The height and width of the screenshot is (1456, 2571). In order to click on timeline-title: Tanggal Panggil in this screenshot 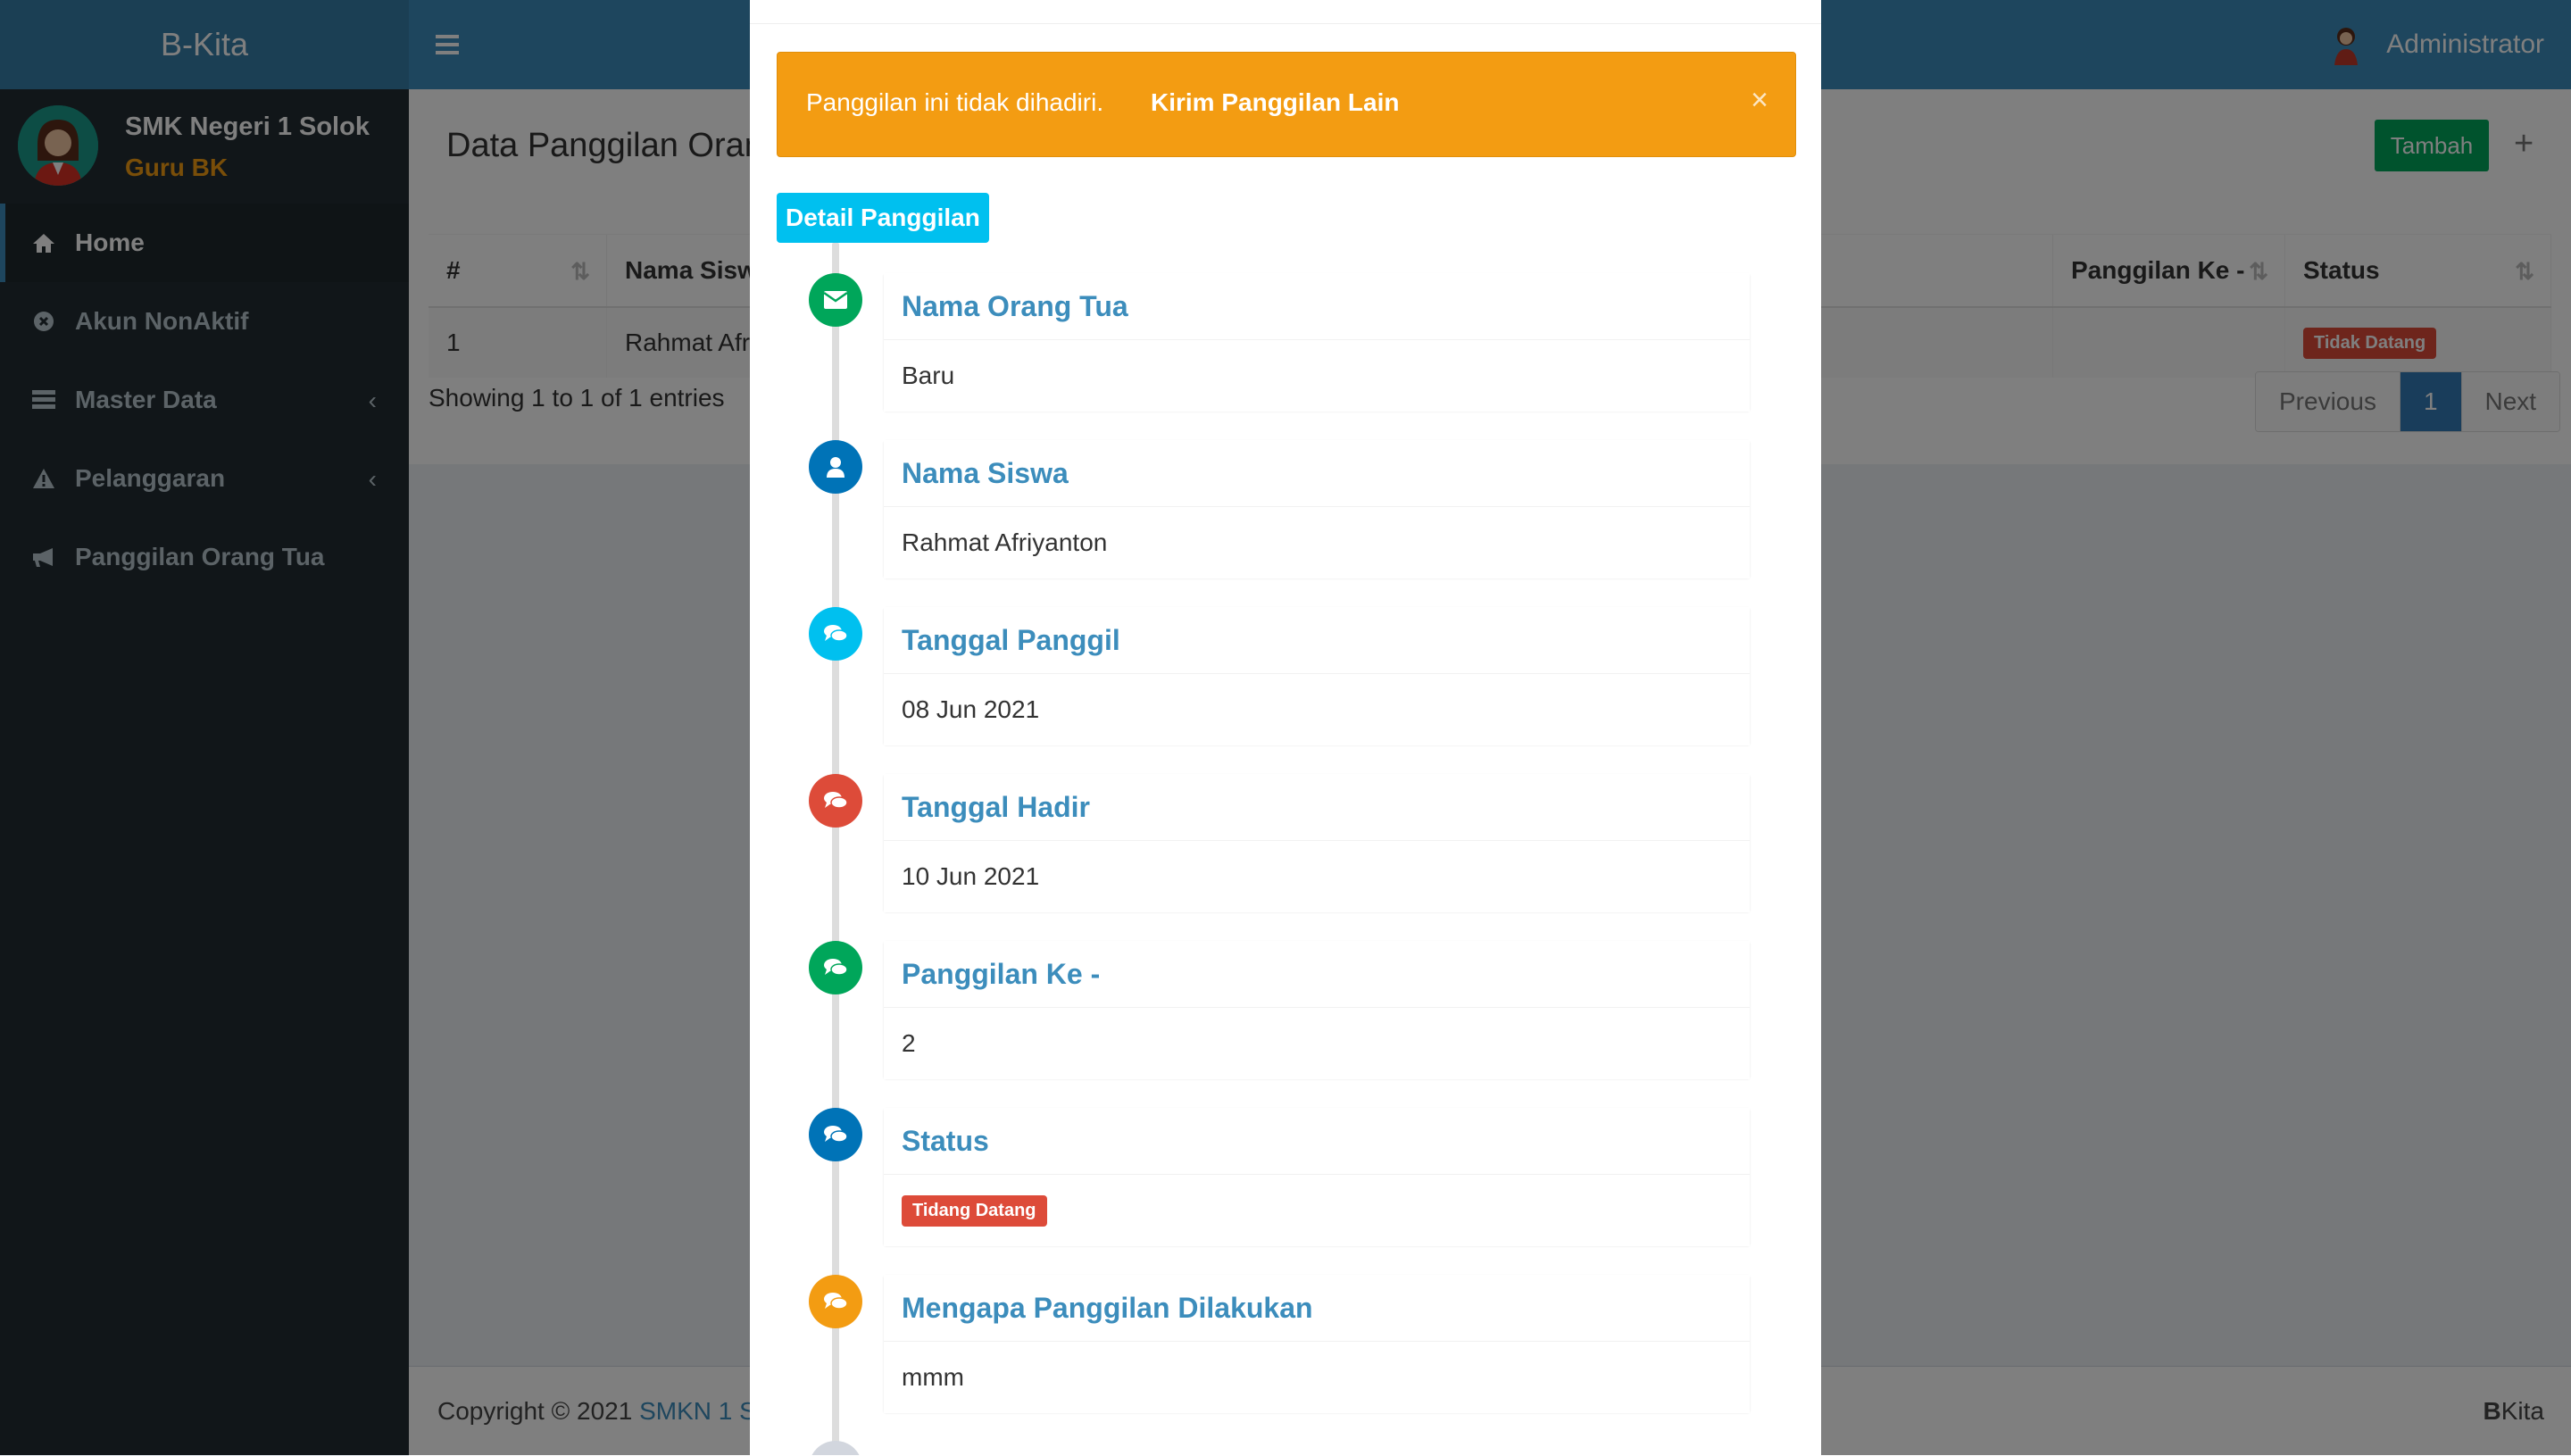, I will do `click(1317, 640)`.